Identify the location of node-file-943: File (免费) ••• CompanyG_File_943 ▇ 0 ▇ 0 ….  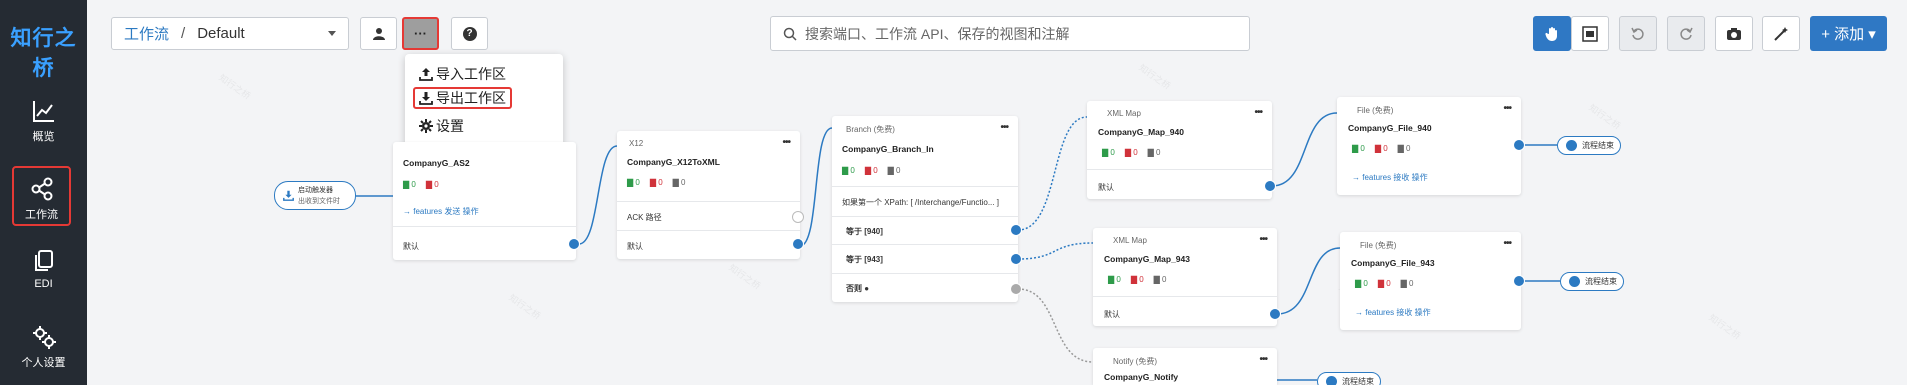
(1432, 281).